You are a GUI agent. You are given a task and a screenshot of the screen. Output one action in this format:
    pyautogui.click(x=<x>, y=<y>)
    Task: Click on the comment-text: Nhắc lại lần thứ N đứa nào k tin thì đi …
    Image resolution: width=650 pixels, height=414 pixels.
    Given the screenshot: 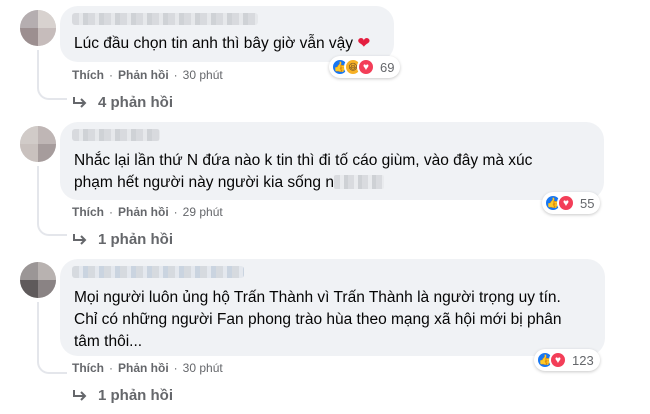 What is the action you would take?
    pyautogui.click(x=339, y=172)
    